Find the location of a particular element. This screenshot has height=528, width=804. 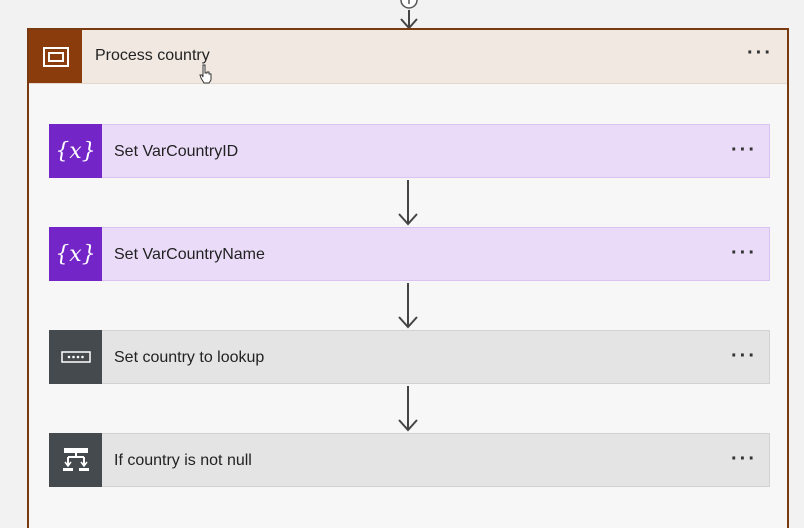

scope-more-options-button: ··· is located at coordinates (760, 53).